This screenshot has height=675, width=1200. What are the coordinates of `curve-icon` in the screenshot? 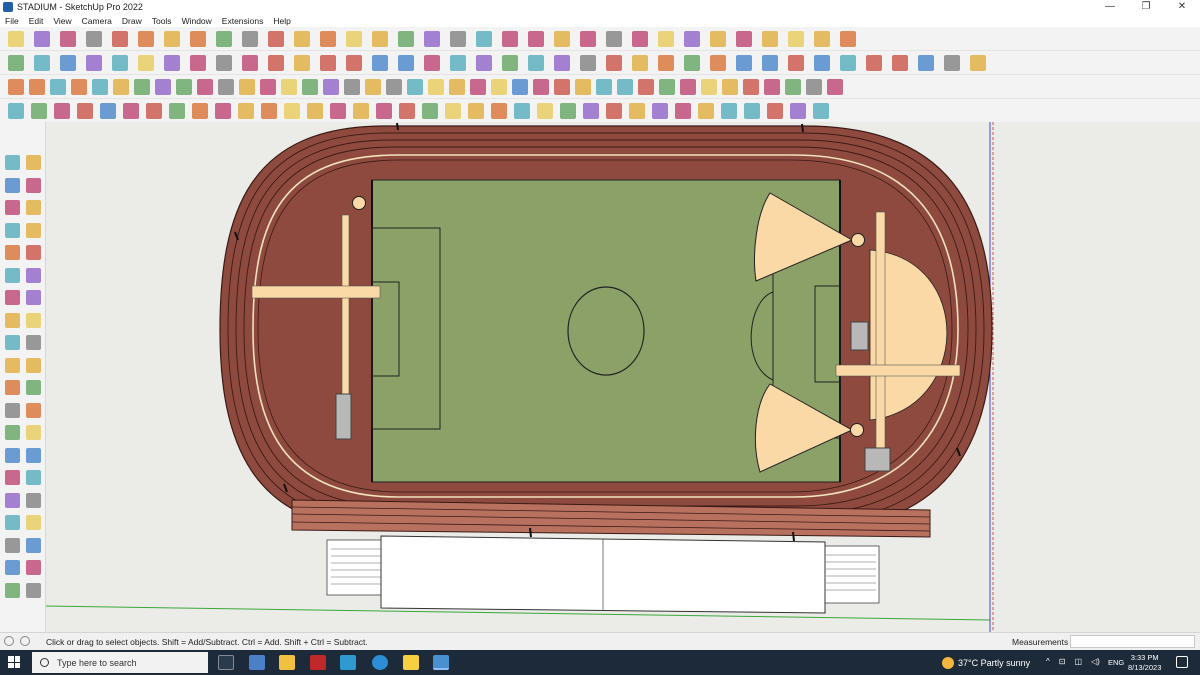 It's located at (39, 111).